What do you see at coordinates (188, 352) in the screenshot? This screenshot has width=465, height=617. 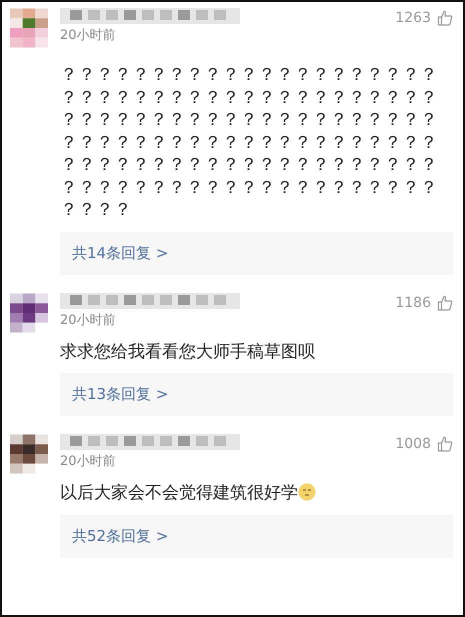 I see `comment-text: 求求您给我看看您大师手稿草图呗` at bounding box center [188, 352].